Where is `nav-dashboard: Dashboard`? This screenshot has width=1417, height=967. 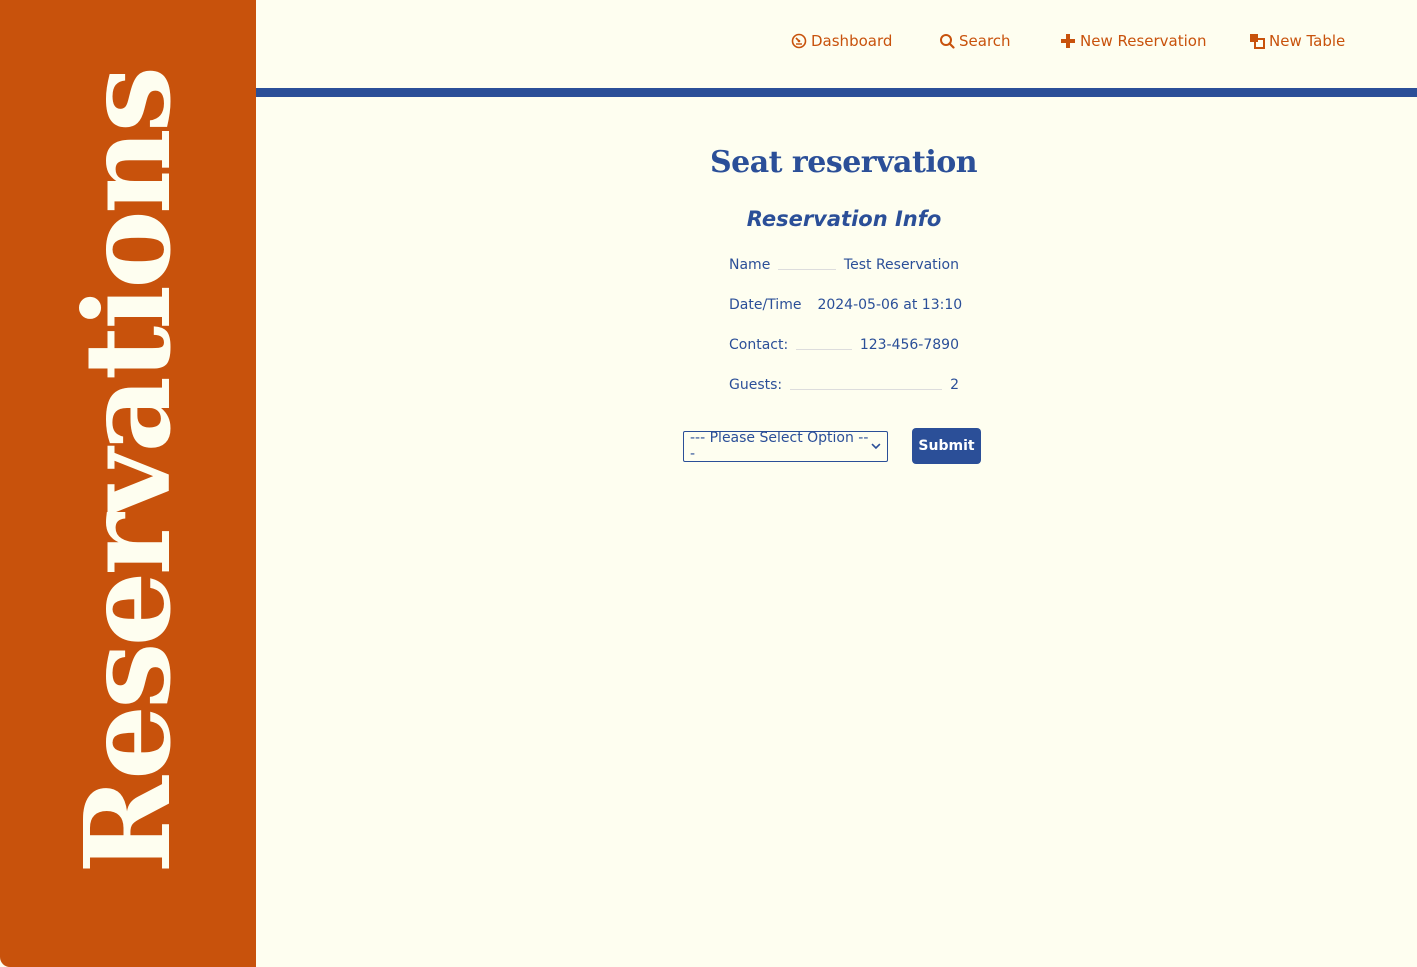
nav-dashboard: Dashboard is located at coordinates (841, 41).